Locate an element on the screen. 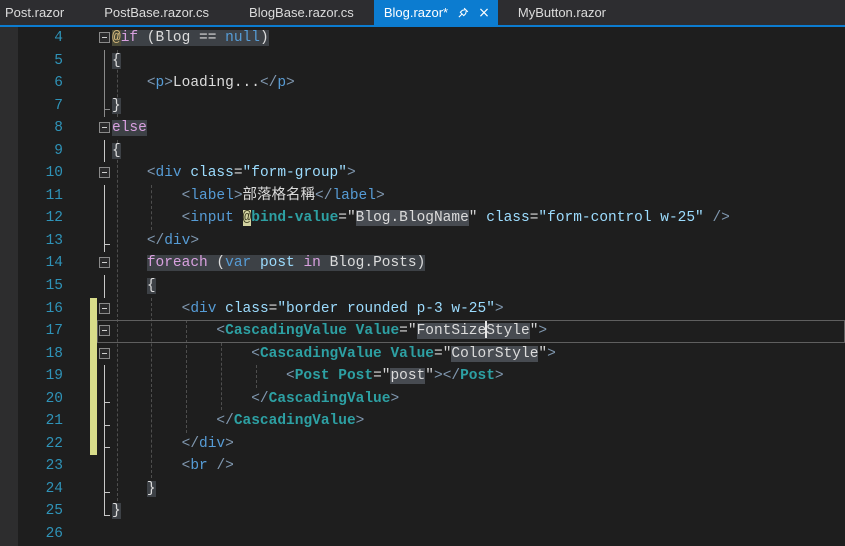 The height and width of the screenshot is (546, 845). code-line-19: 19 <Post Post="post"></Post> is located at coordinates (422, 376).